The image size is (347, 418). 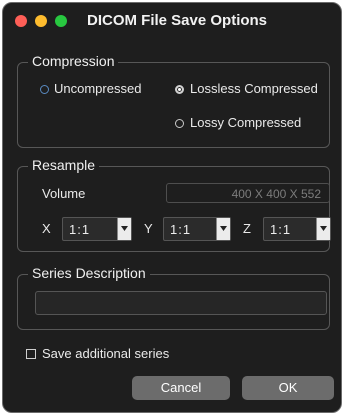 I want to click on series-description-title: Series Description, so click(x=89, y=273).